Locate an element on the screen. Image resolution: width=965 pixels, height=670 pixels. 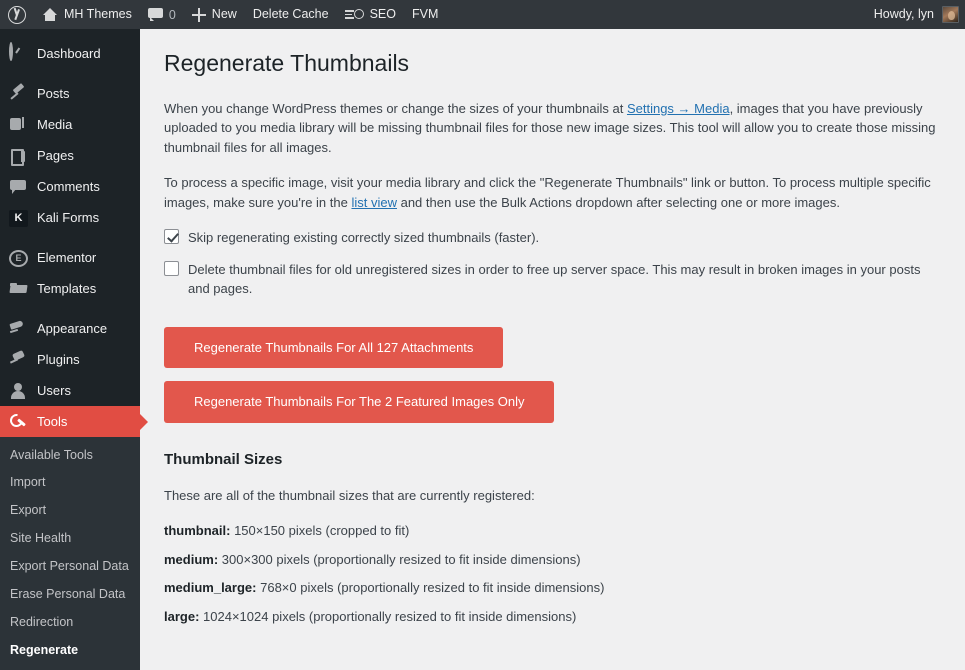
wp-logo-menu is located at coordinates (17, 14).